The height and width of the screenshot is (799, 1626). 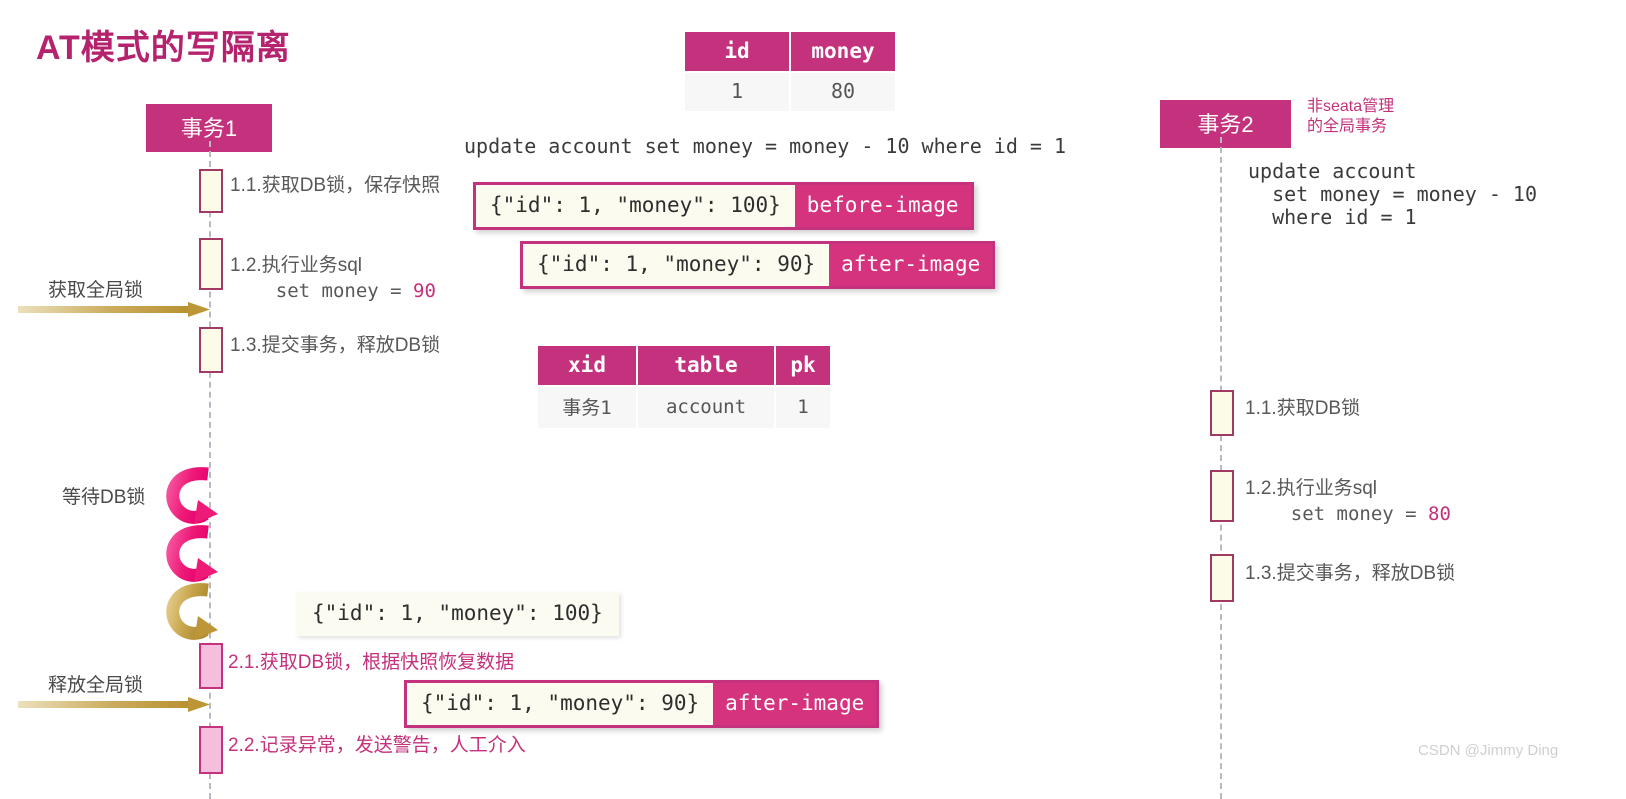 What do you see at coordinates (790, 71) in the screenshot?
I see `account-table: id money 1 80` at bounding box center [790, 71].